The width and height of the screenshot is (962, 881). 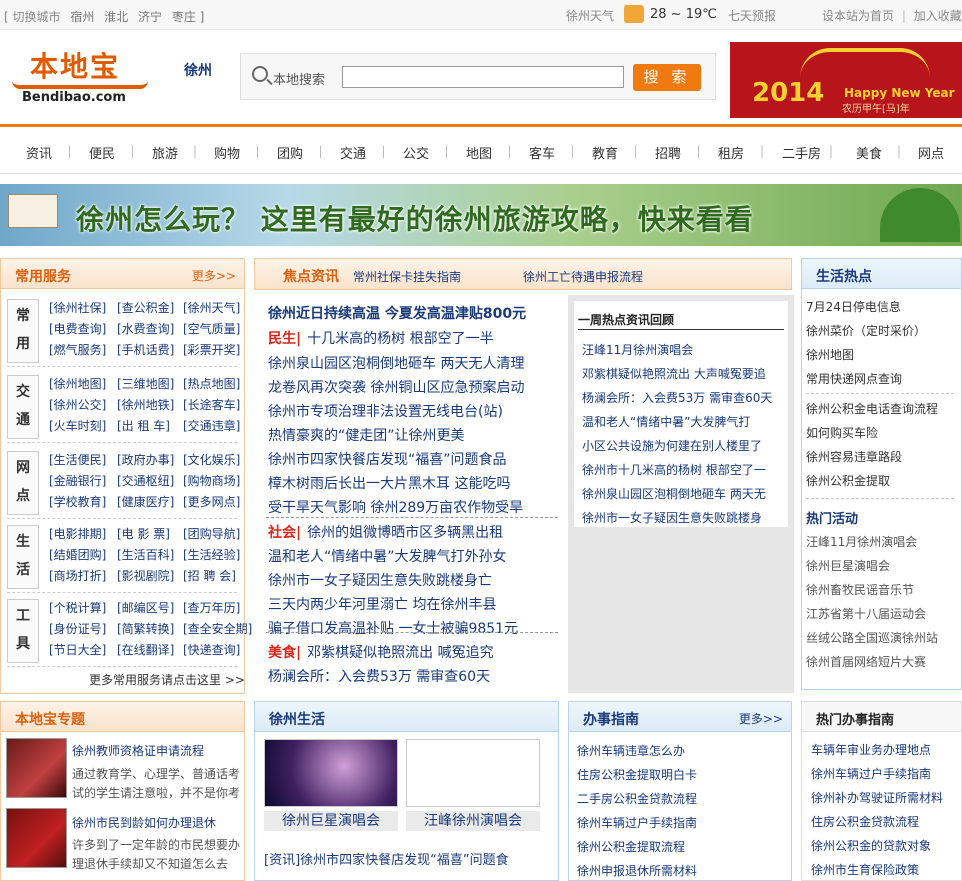 I want to click on service-link: [文化娱乐], so click(x=211, y=459).